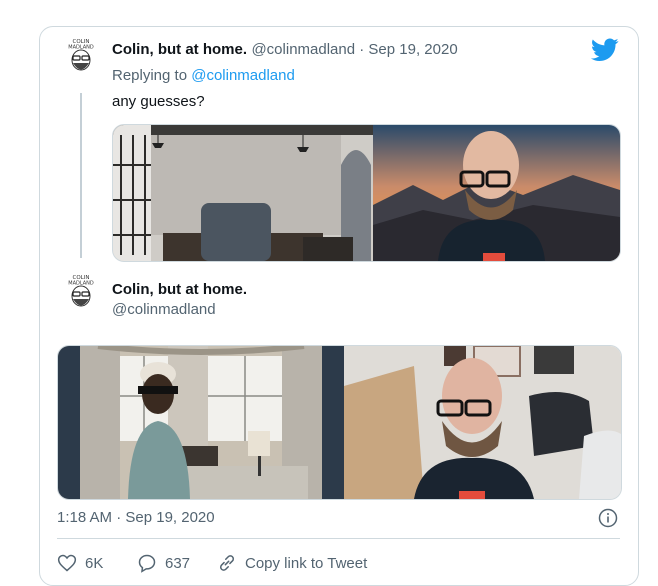  I want to click on divider, so click(338, 538).